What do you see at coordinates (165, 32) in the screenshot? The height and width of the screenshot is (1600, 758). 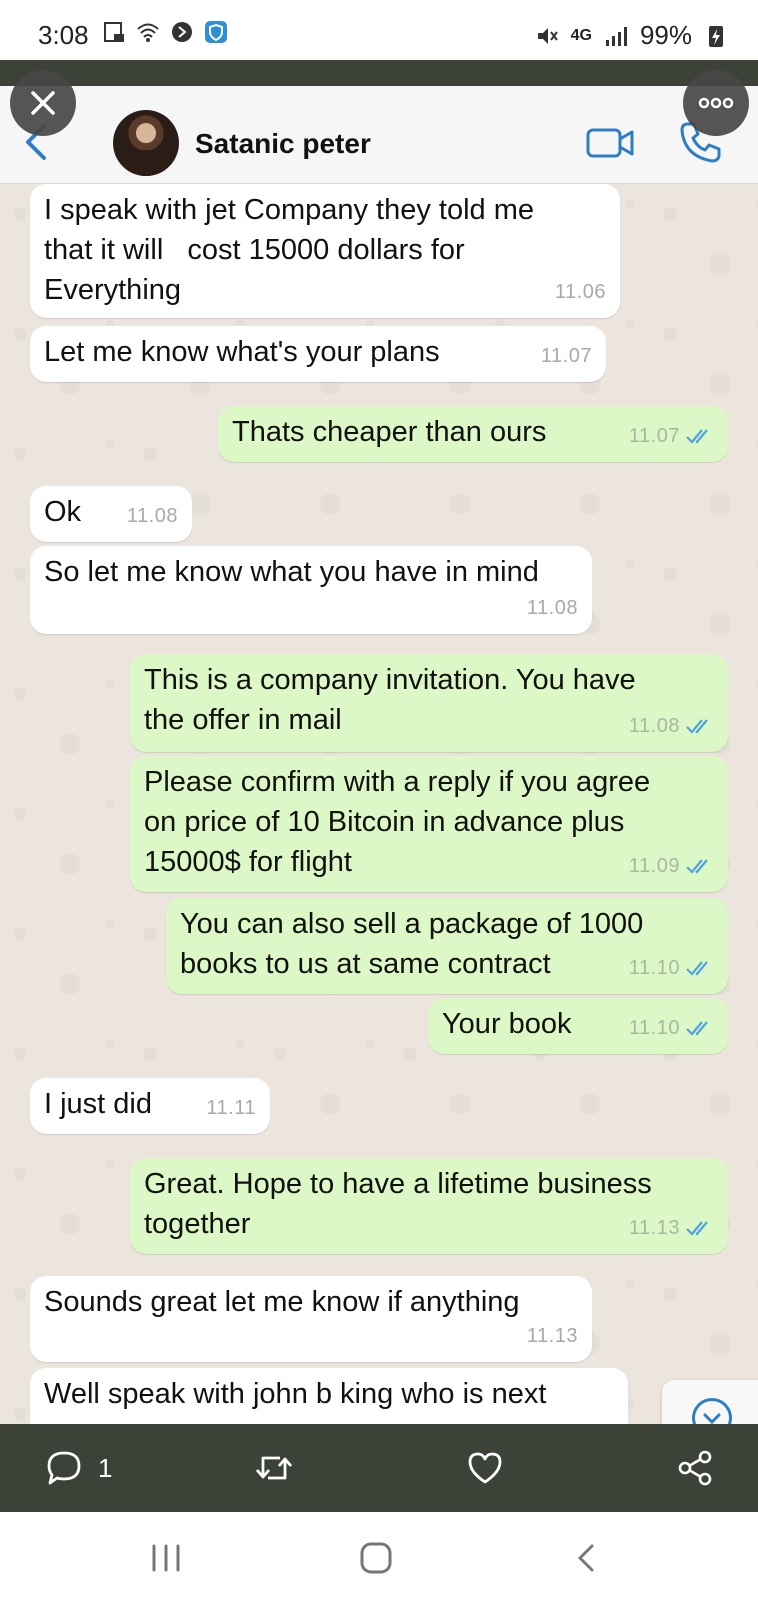 I see `status-notification-icons` at bounding box center [165, 32].